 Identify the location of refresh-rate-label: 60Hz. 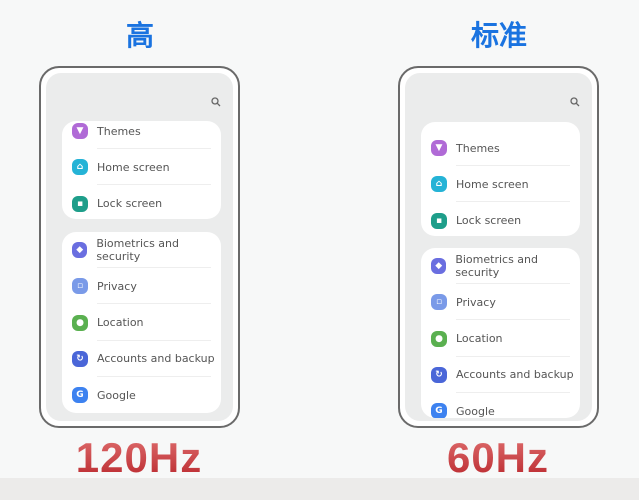
(498, 458).